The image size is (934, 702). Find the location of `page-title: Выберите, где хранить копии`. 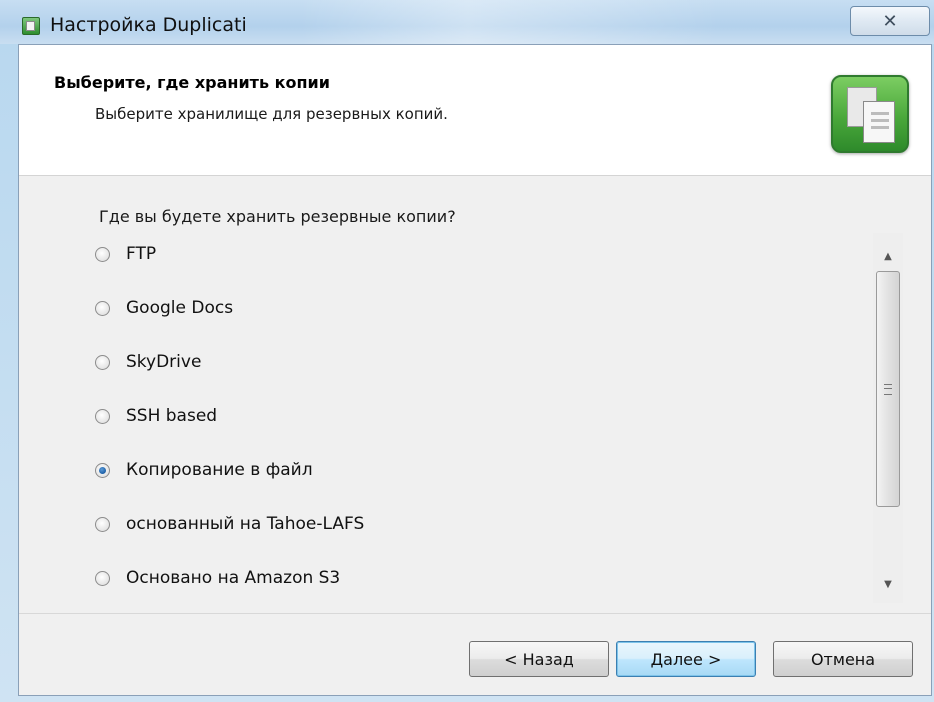

page-title: Выберите, где хранить копии is located at coordinates (192, 82).